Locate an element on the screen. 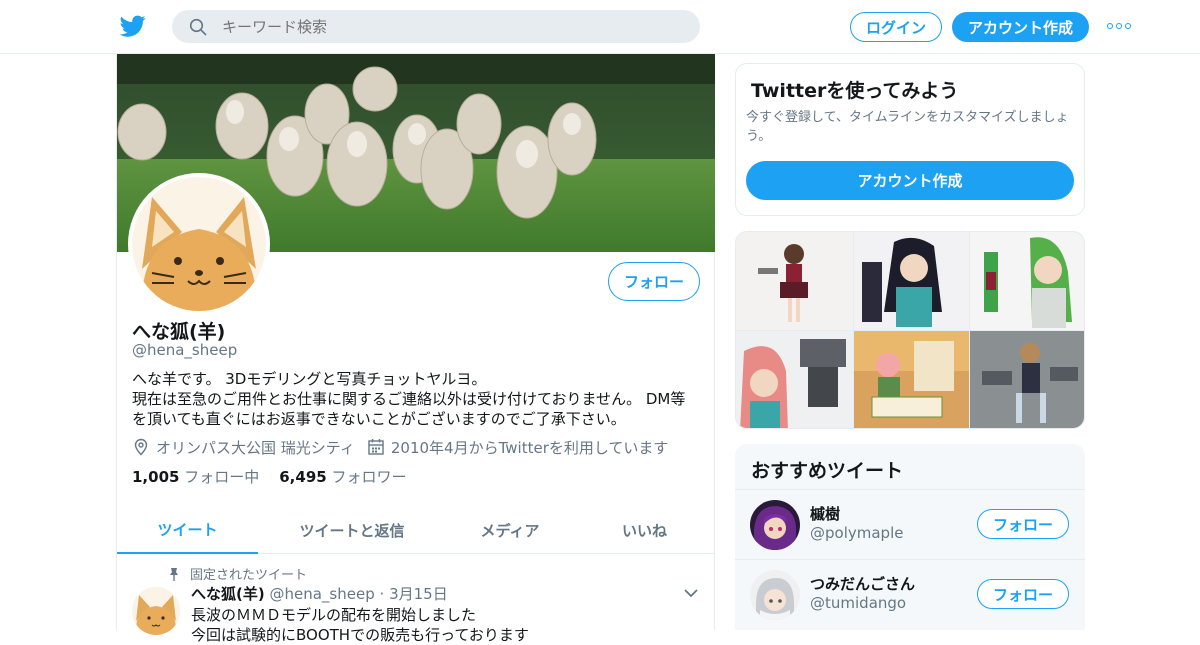 Image resolution: width=1200 pixels, height=645 pixels. following-stat: 1,005 フォロー中 is located at coordinates (195, 476).